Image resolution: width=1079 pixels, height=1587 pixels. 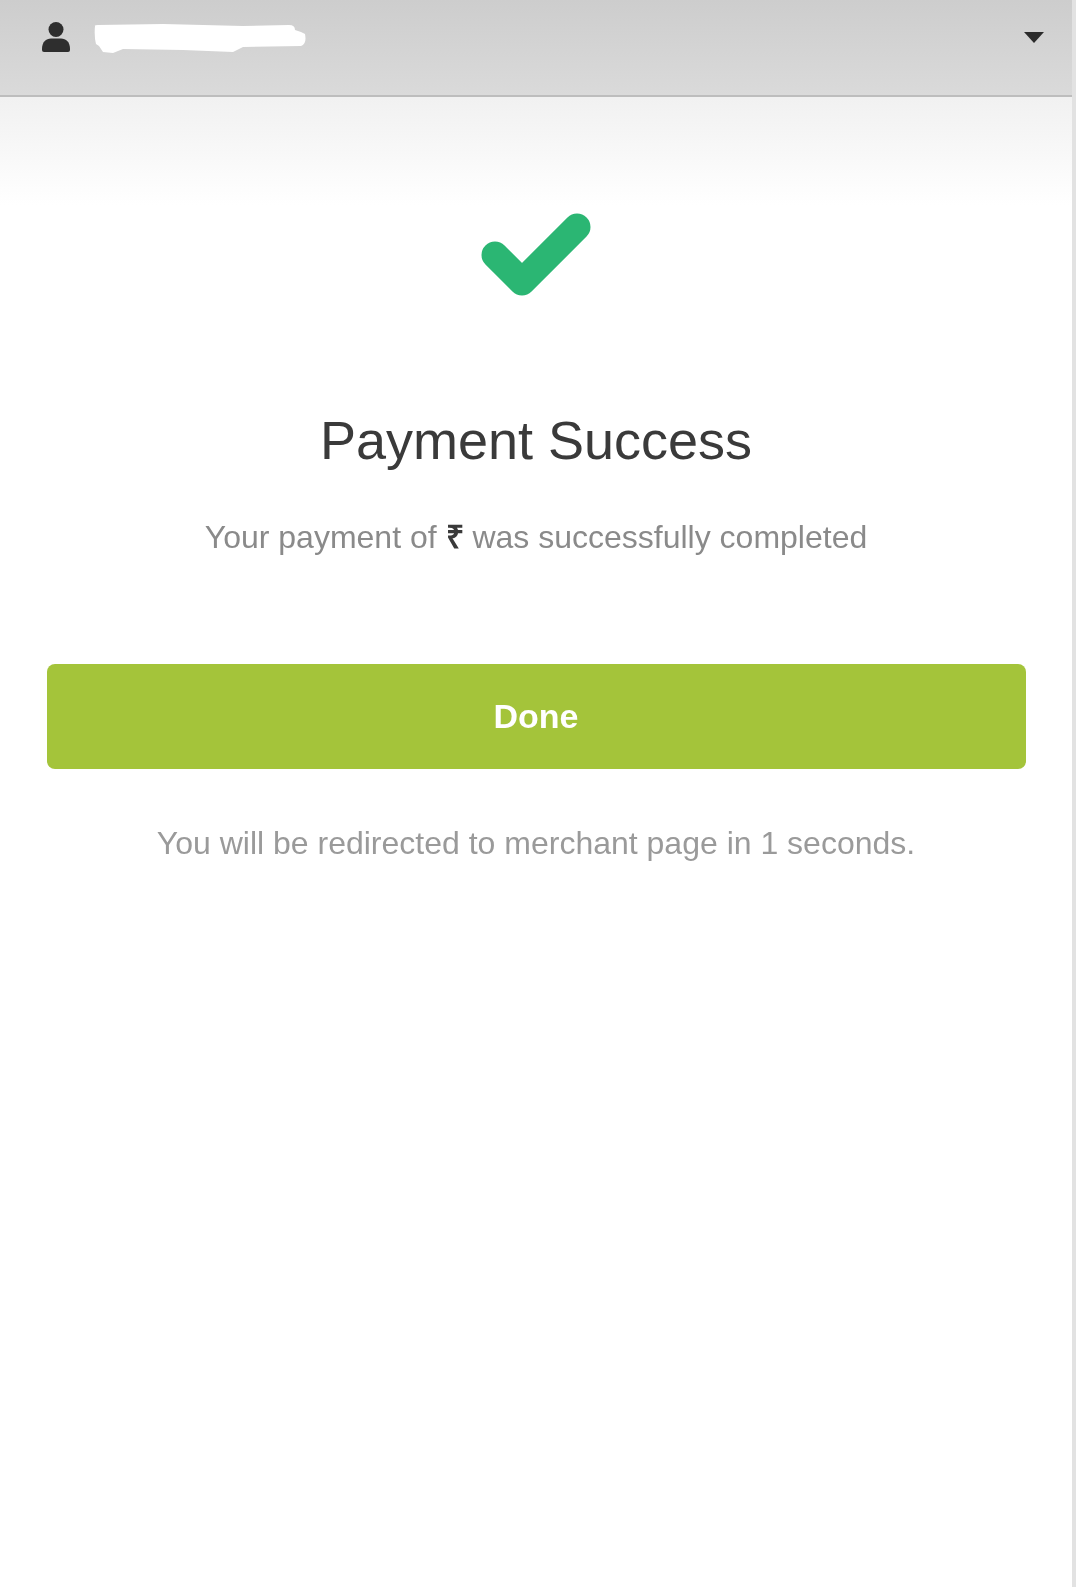 I want to click on status-title: Payment Success, so click(x=536, y=440).